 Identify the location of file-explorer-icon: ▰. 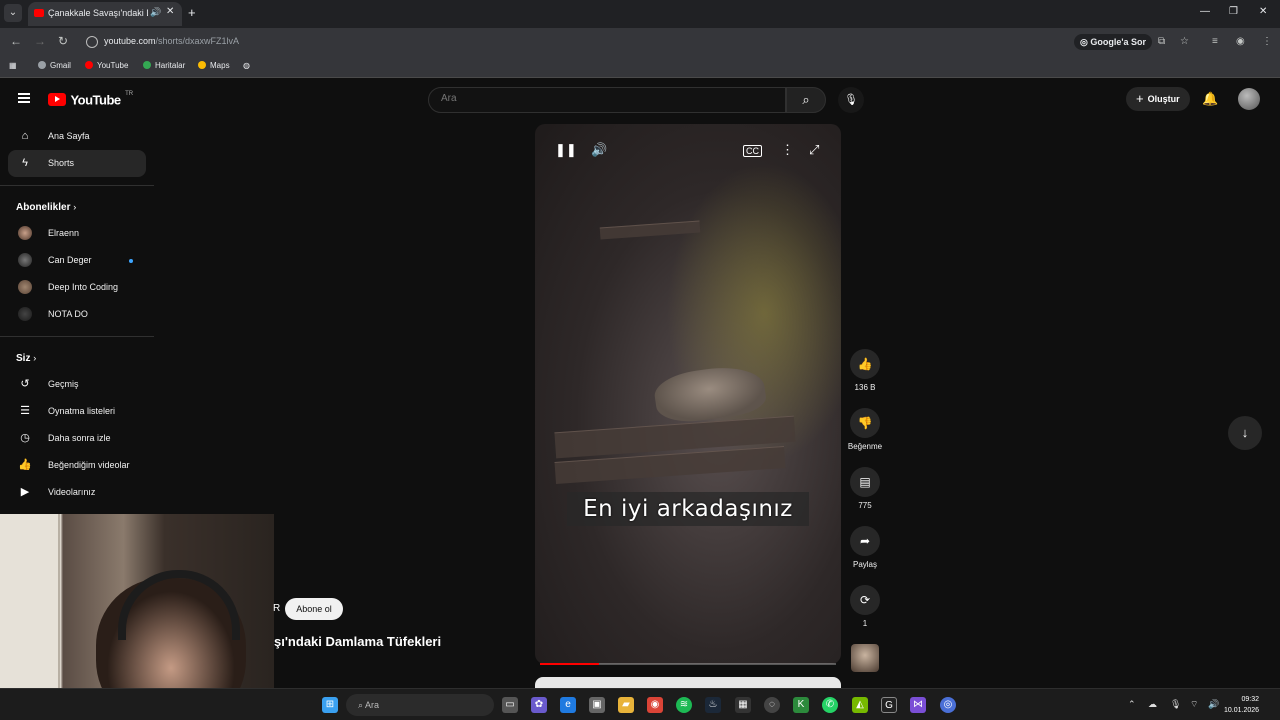
(626, 705).